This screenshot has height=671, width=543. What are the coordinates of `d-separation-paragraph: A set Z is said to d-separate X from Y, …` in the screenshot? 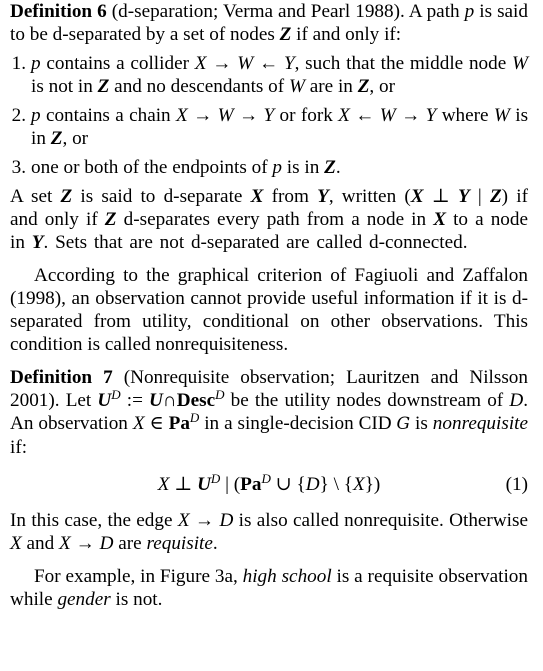 It's located at (269, 219).